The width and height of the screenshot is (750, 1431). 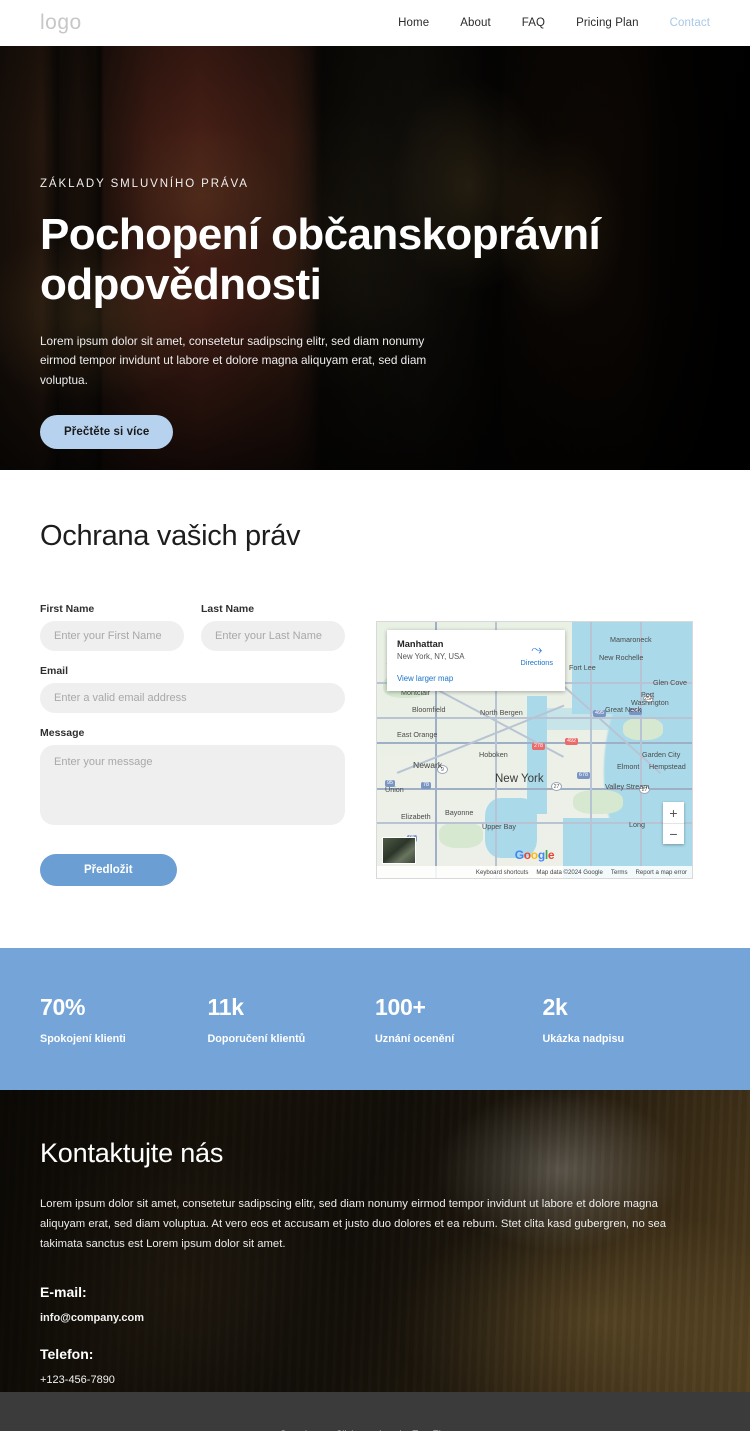 What do you see at coordinates (54, 671) in the screenshot?
I see `email-label: Email` at bounding box center [54, 671].